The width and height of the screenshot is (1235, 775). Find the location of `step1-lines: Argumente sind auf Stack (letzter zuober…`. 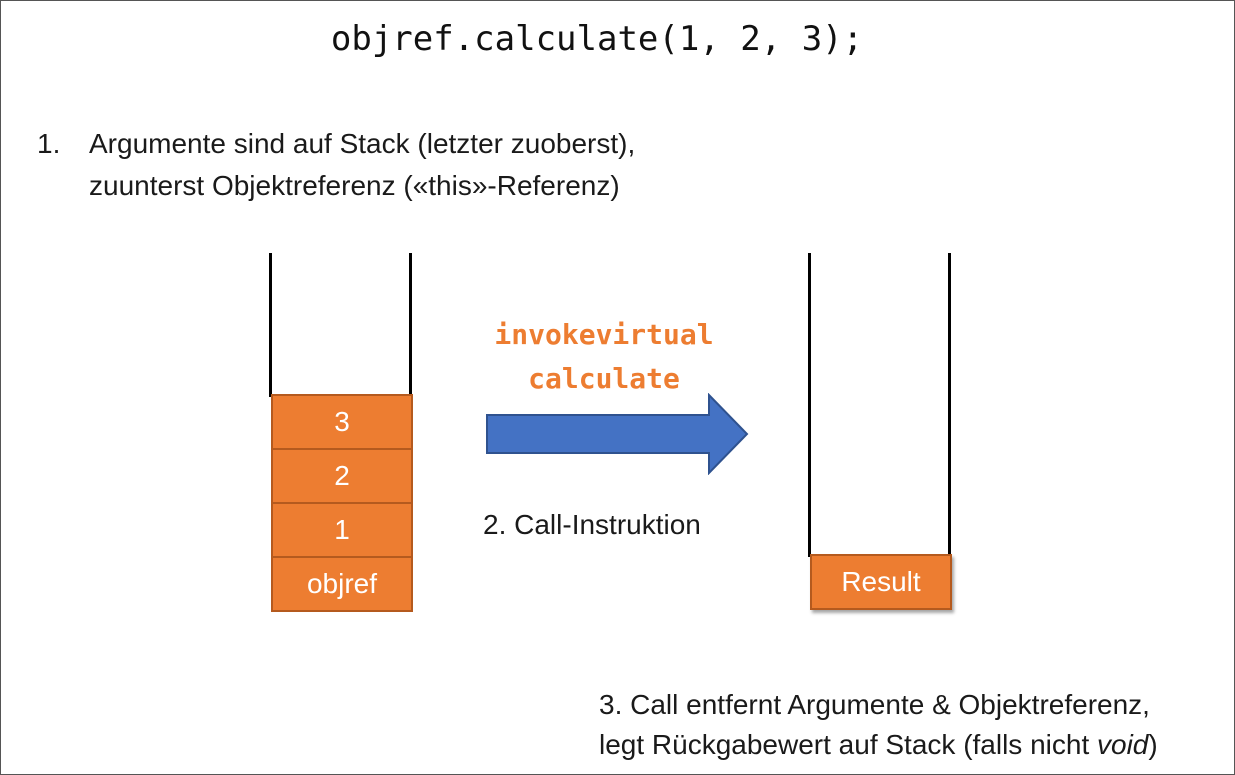

step1-lines: Argumente sind auf Stack (letzter zuober… is located at coordinates (362, 165).